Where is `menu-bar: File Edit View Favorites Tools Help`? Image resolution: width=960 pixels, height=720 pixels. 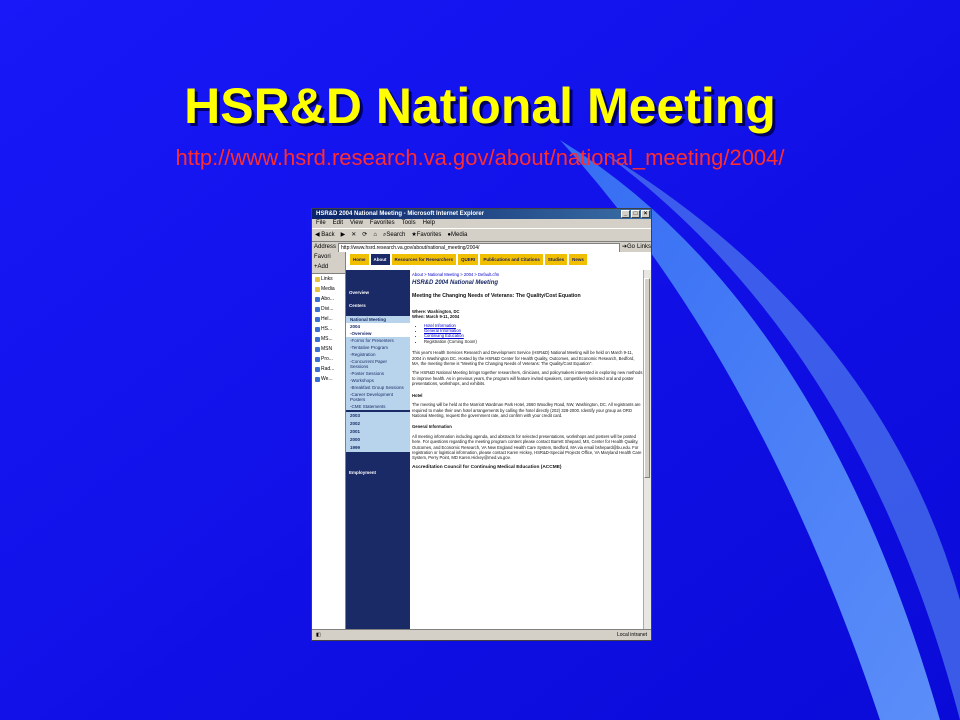
menu-bar: File Edit View Favorites Tools Help is located at coordinates (481, 223).